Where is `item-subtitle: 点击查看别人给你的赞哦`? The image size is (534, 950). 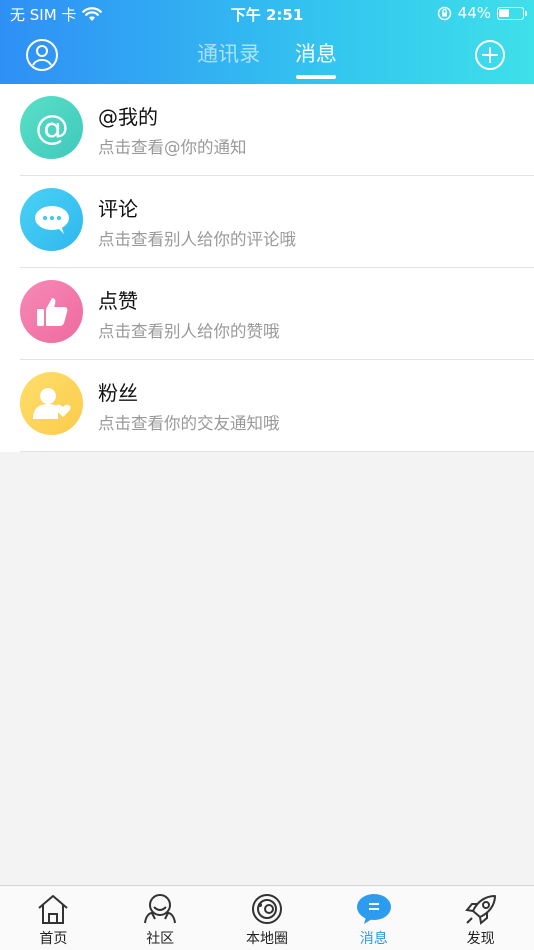 item-subtitle: 点击查看别人给你的赞哦 is located at coordinates (189, 331).